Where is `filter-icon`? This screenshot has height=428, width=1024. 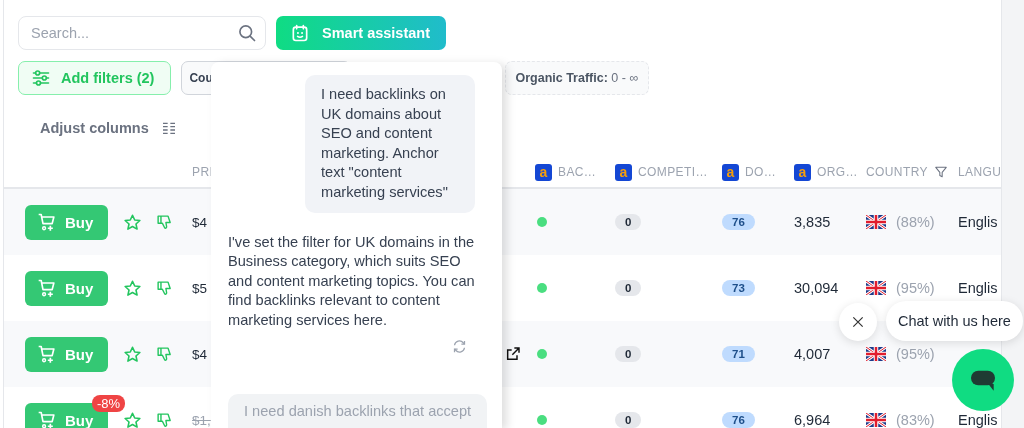 filter-icon is located at coordinates (940, 172).